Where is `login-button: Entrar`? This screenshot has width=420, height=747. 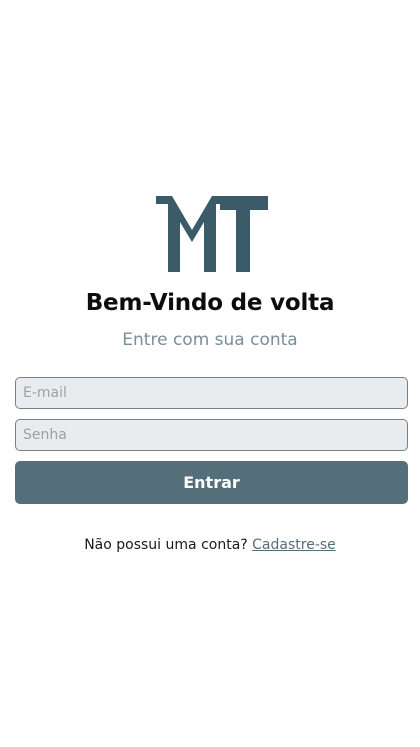
login-button: Entrar is located at coordinates (211, 482).